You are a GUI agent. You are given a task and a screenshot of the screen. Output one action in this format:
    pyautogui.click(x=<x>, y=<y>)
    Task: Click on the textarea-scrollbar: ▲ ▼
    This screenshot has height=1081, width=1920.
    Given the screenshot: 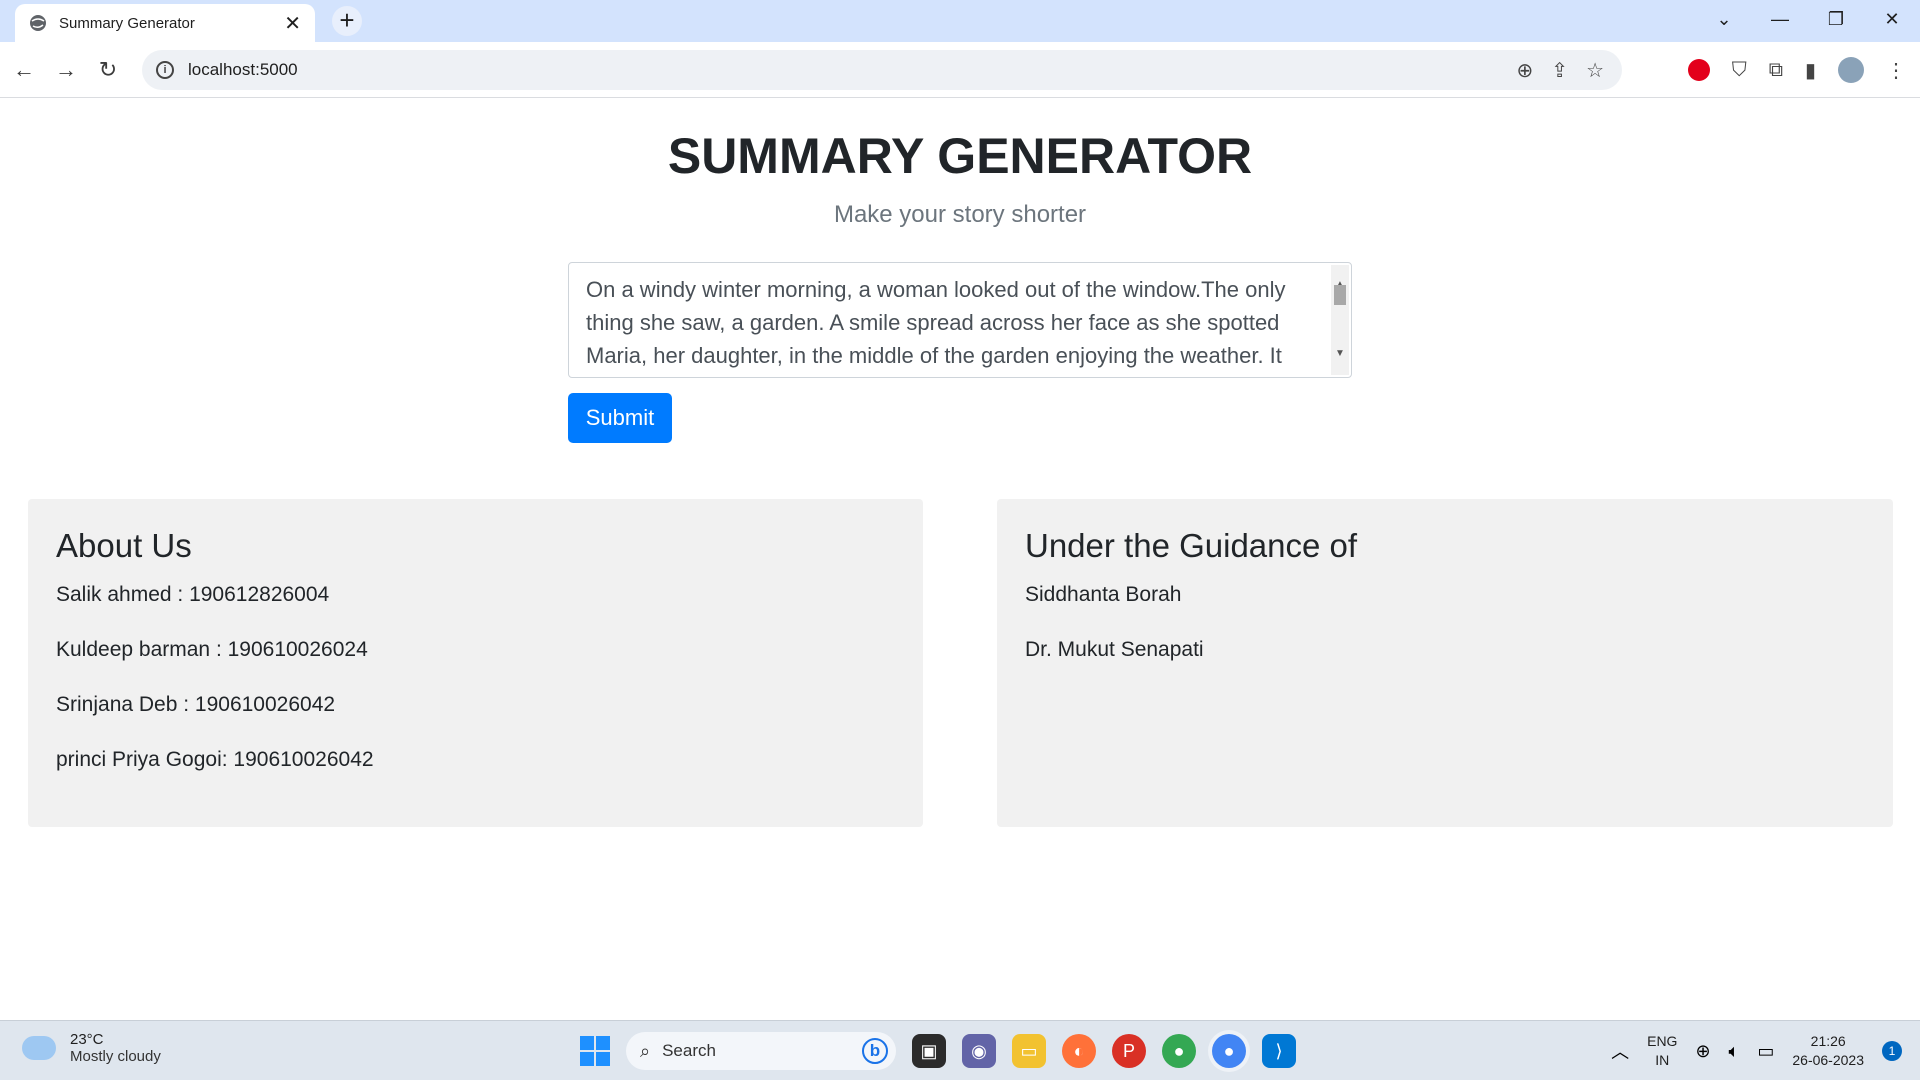 What is the action you would take?
    pyautogui.click(x=1340, y=320)
    